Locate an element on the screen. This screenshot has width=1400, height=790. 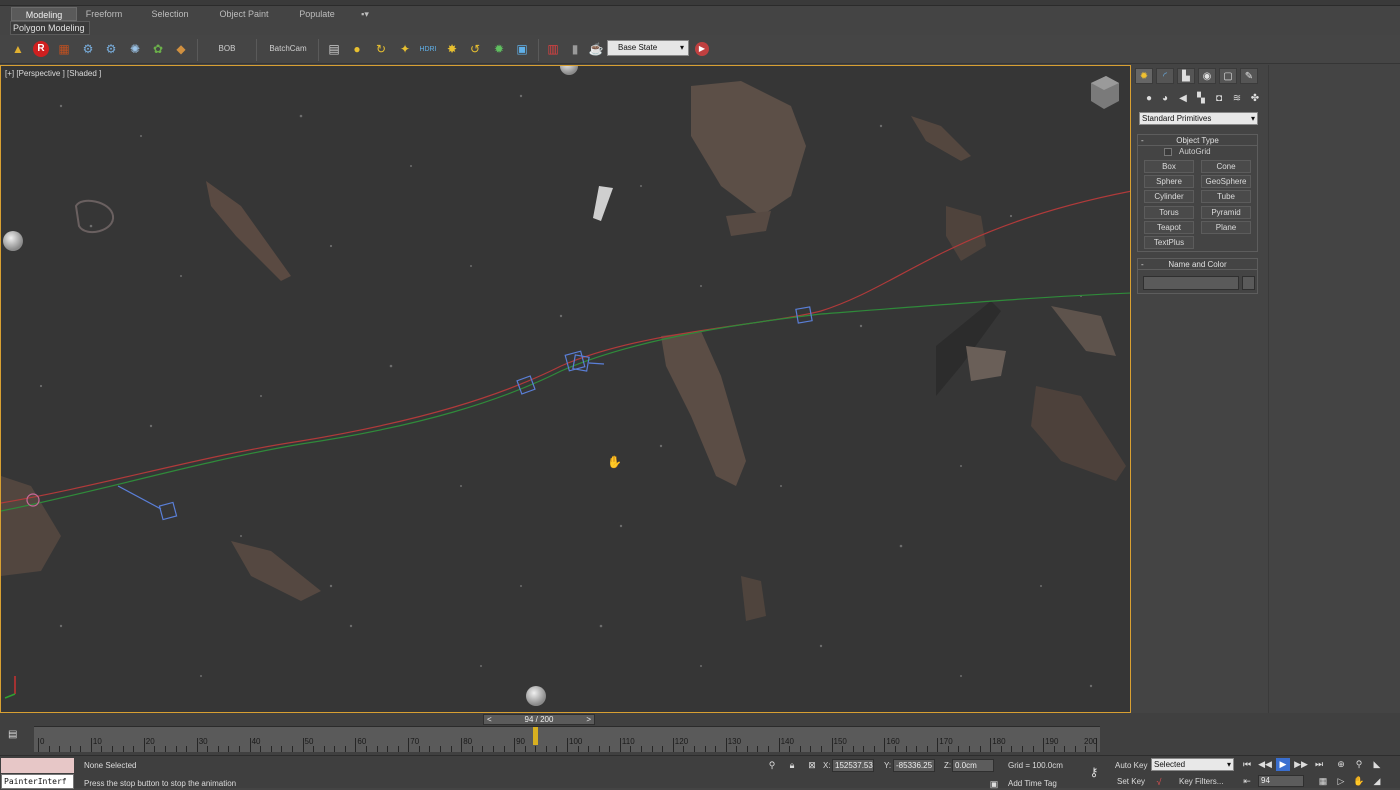
cylinder-button: Cylinder is located at coordinates (1169, 196).